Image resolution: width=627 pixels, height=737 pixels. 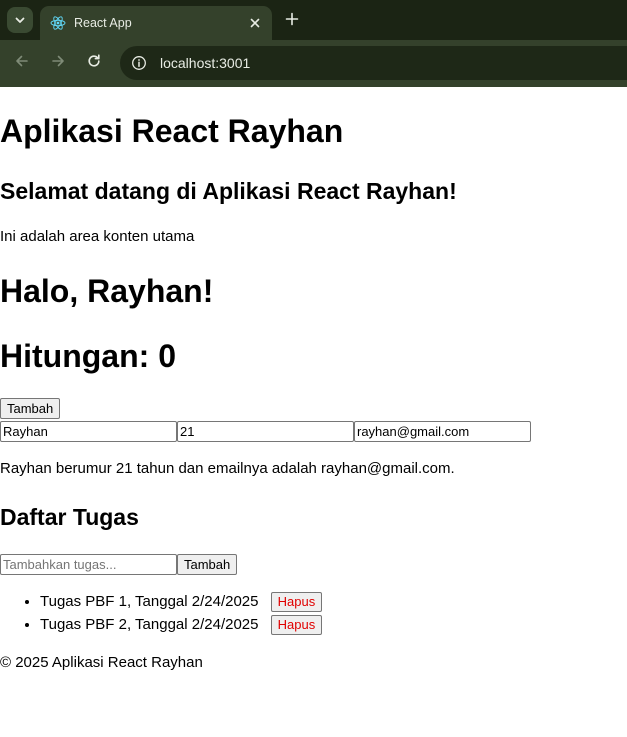 What do you see at coordinates (373, 63) in the screenshot?
I see `address-bar: localhost:3001` at bounding box center [373, 63].